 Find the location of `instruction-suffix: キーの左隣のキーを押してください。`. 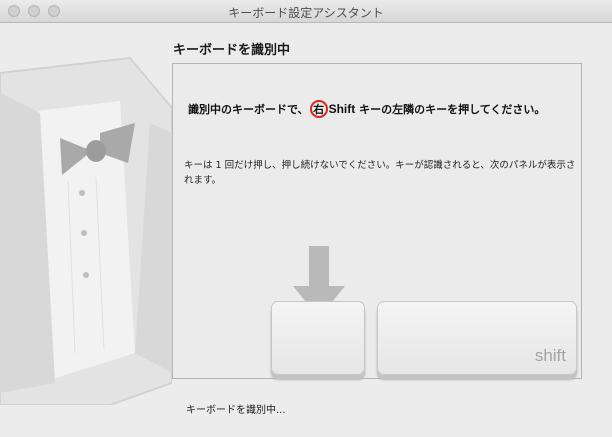

instruction-suffix: キーの左隣のキーを押してください。 is located at coordinates (450, 109).